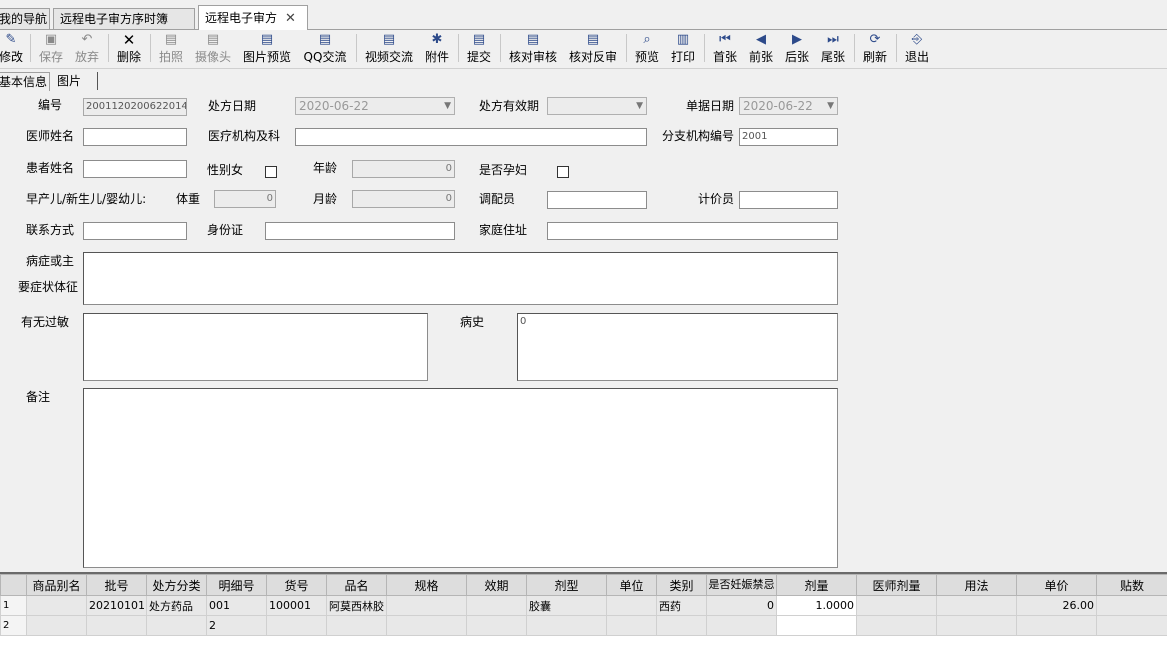  Describe the element at coordinates (245, 199) in the screenshot. I see `weight-field: 0` at that location.